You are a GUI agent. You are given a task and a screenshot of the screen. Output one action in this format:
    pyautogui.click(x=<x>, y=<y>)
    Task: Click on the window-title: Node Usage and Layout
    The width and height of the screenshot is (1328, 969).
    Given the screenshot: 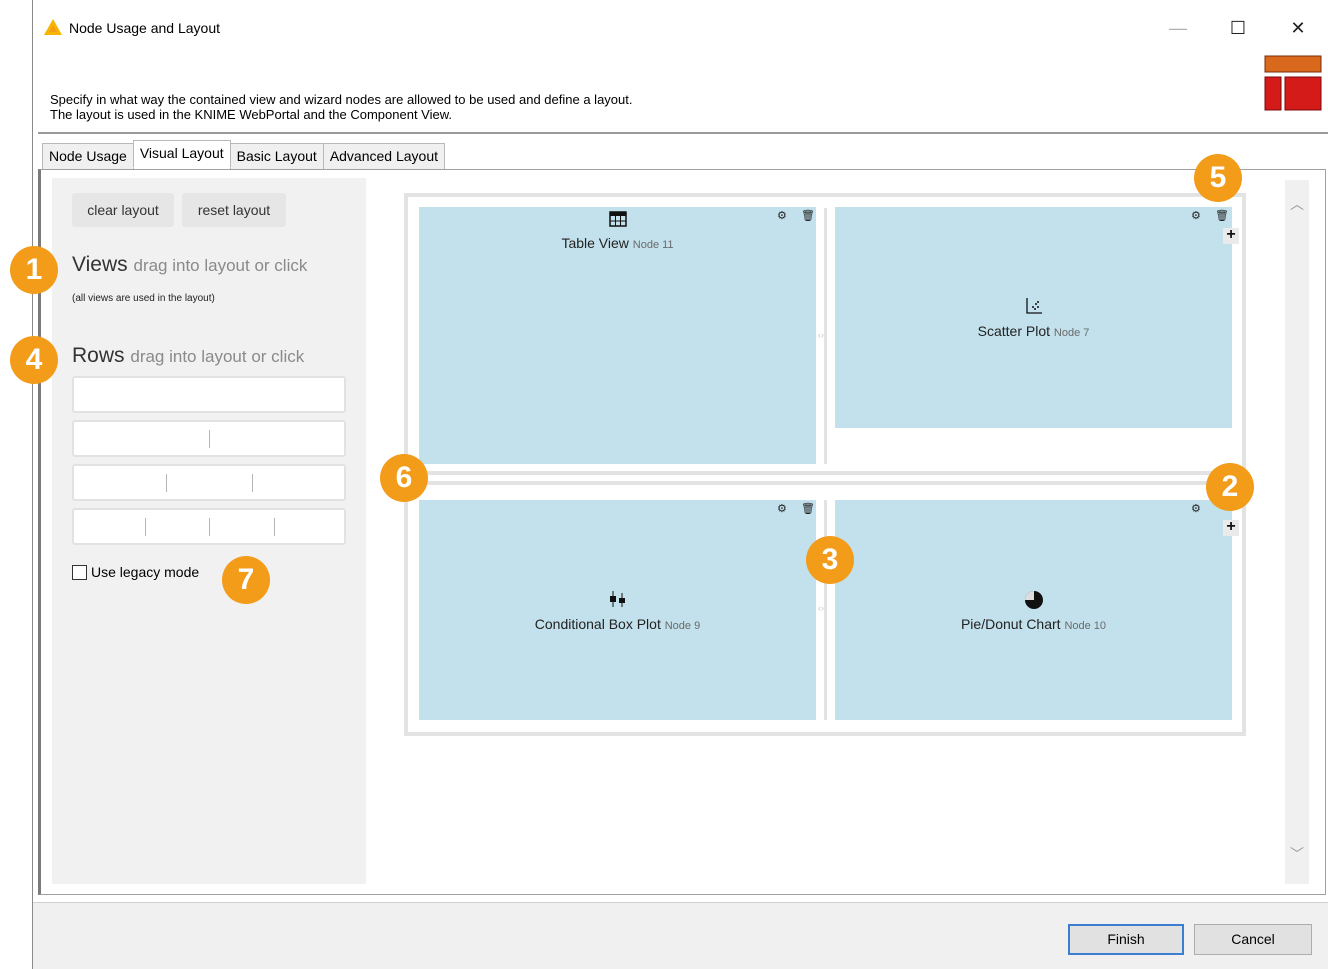 What is the action you would take?
    pyautogui.click(x=144, y=28)
    